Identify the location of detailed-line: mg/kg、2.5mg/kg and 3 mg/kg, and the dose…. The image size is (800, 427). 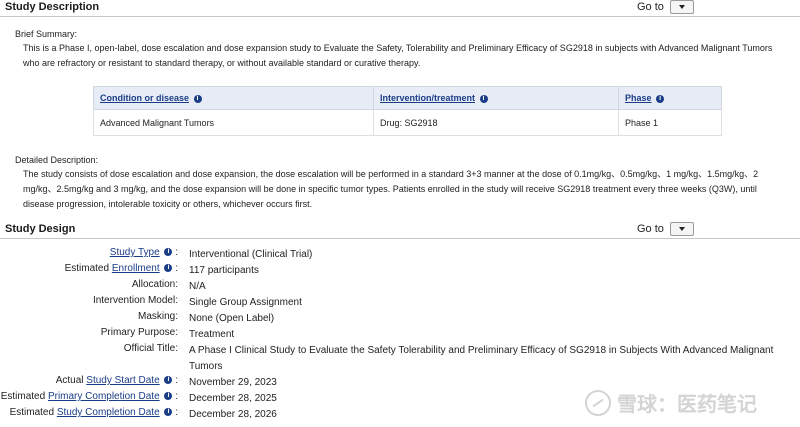
(390, 189).